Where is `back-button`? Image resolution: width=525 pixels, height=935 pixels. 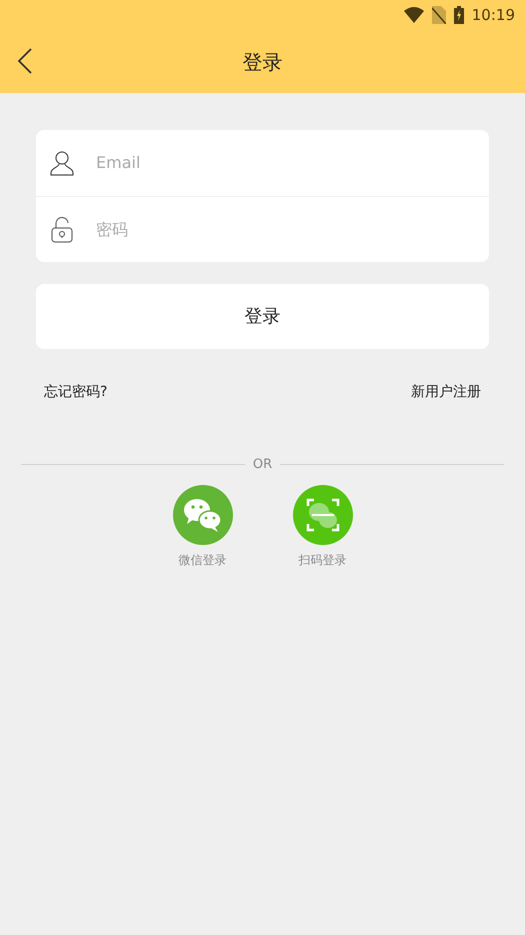
back-button is located at coordinates (25, 61).